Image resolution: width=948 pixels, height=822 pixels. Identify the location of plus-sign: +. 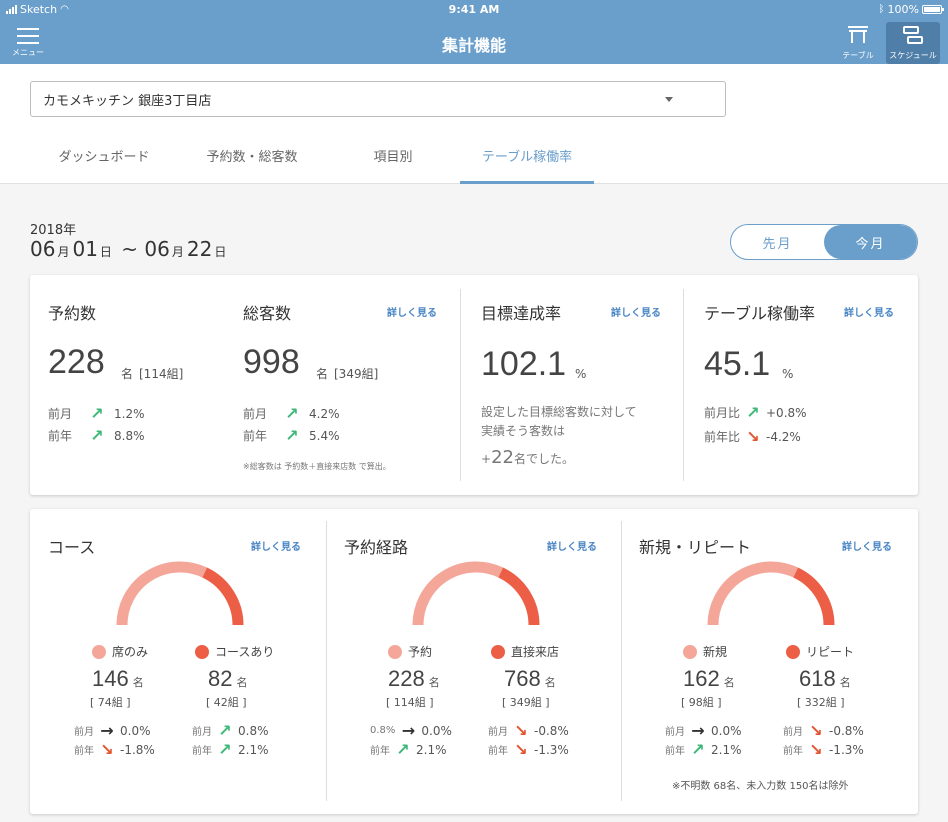
(486, 459).